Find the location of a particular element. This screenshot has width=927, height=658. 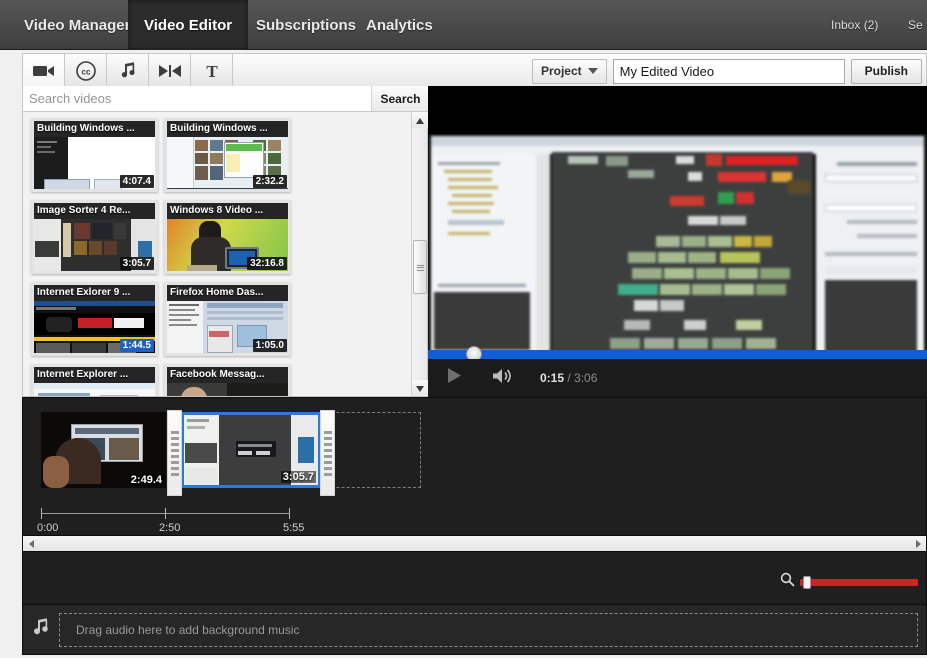

audio-dropzone-label: Drag audio here to add background music is located at coordinates (188, 629).